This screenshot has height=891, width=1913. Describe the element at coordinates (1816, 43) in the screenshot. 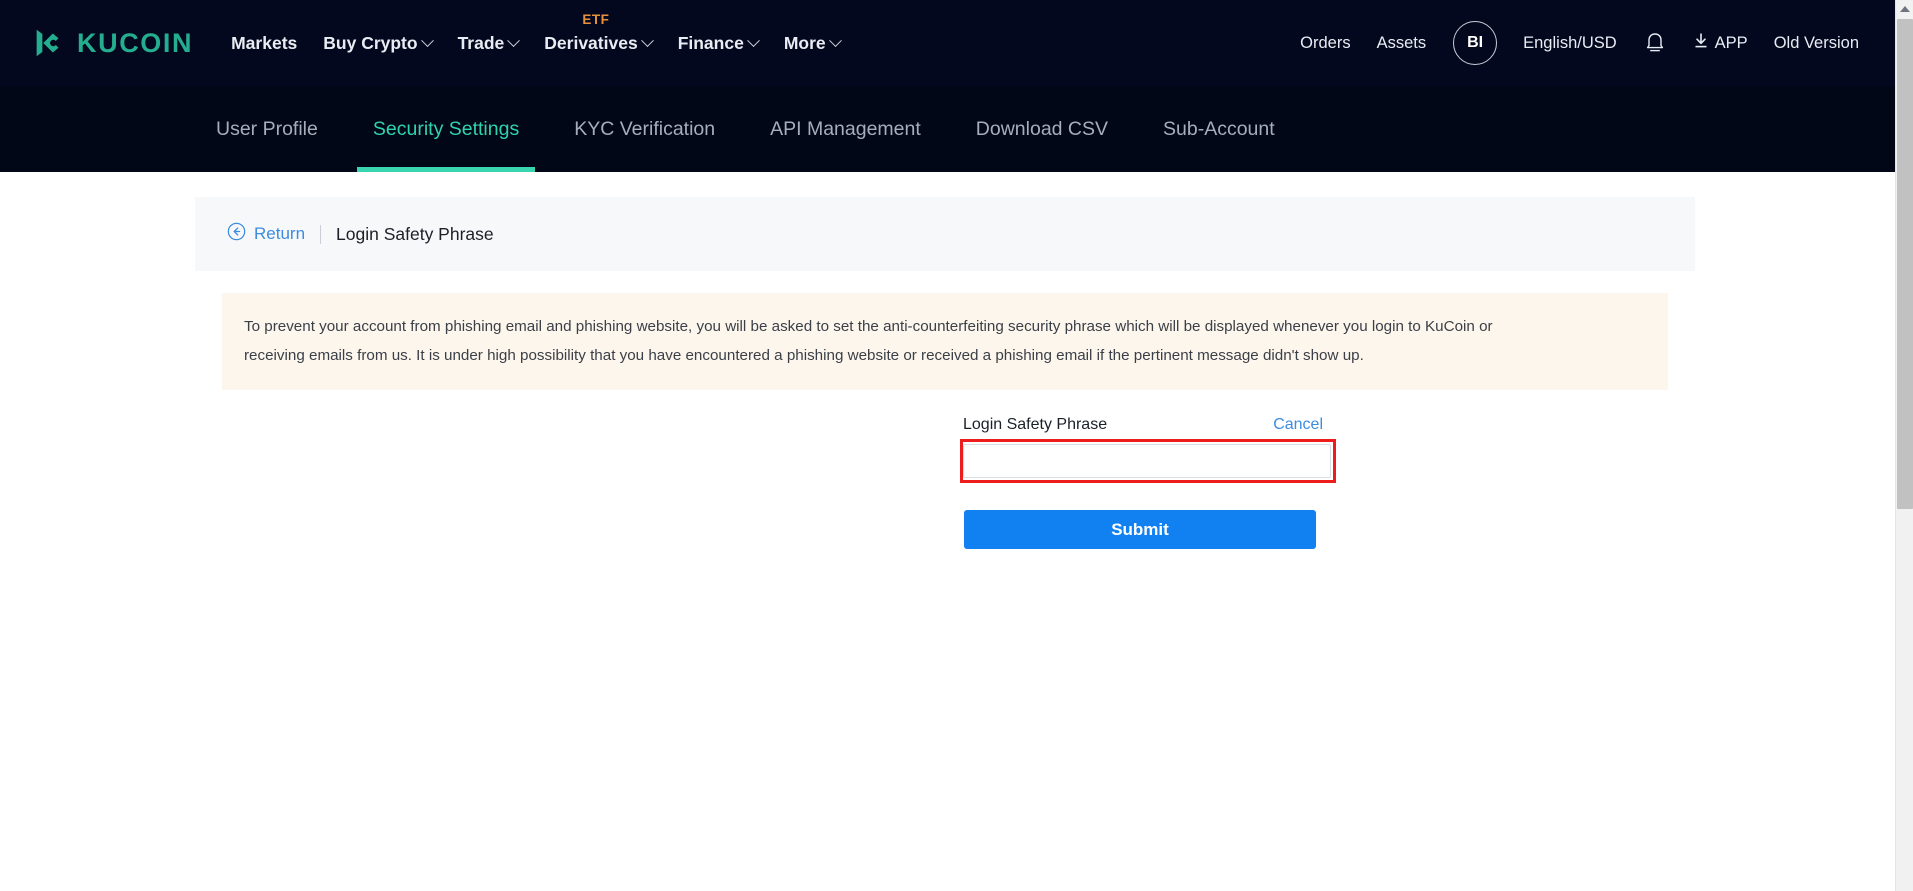

I see `old-version-link: Old Version` at that location.